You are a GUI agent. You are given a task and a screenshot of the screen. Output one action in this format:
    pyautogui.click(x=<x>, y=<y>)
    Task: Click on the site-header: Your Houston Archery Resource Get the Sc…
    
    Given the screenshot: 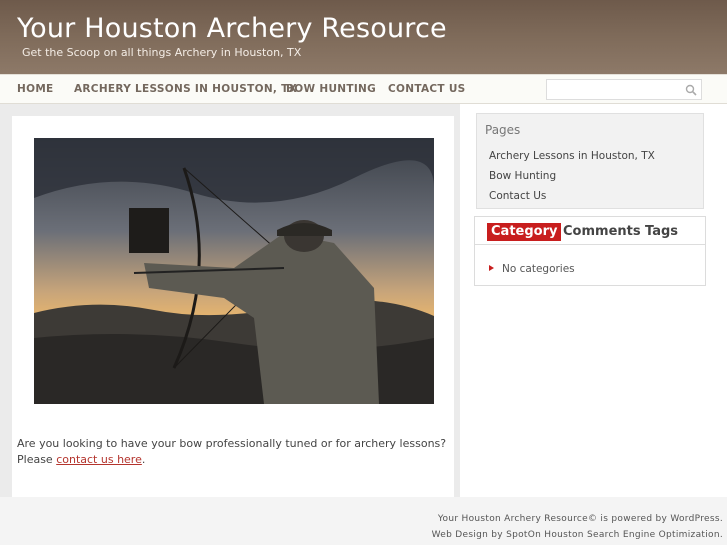 What is the action you would take?
    pyautogui.click(x=363, y=37)
    